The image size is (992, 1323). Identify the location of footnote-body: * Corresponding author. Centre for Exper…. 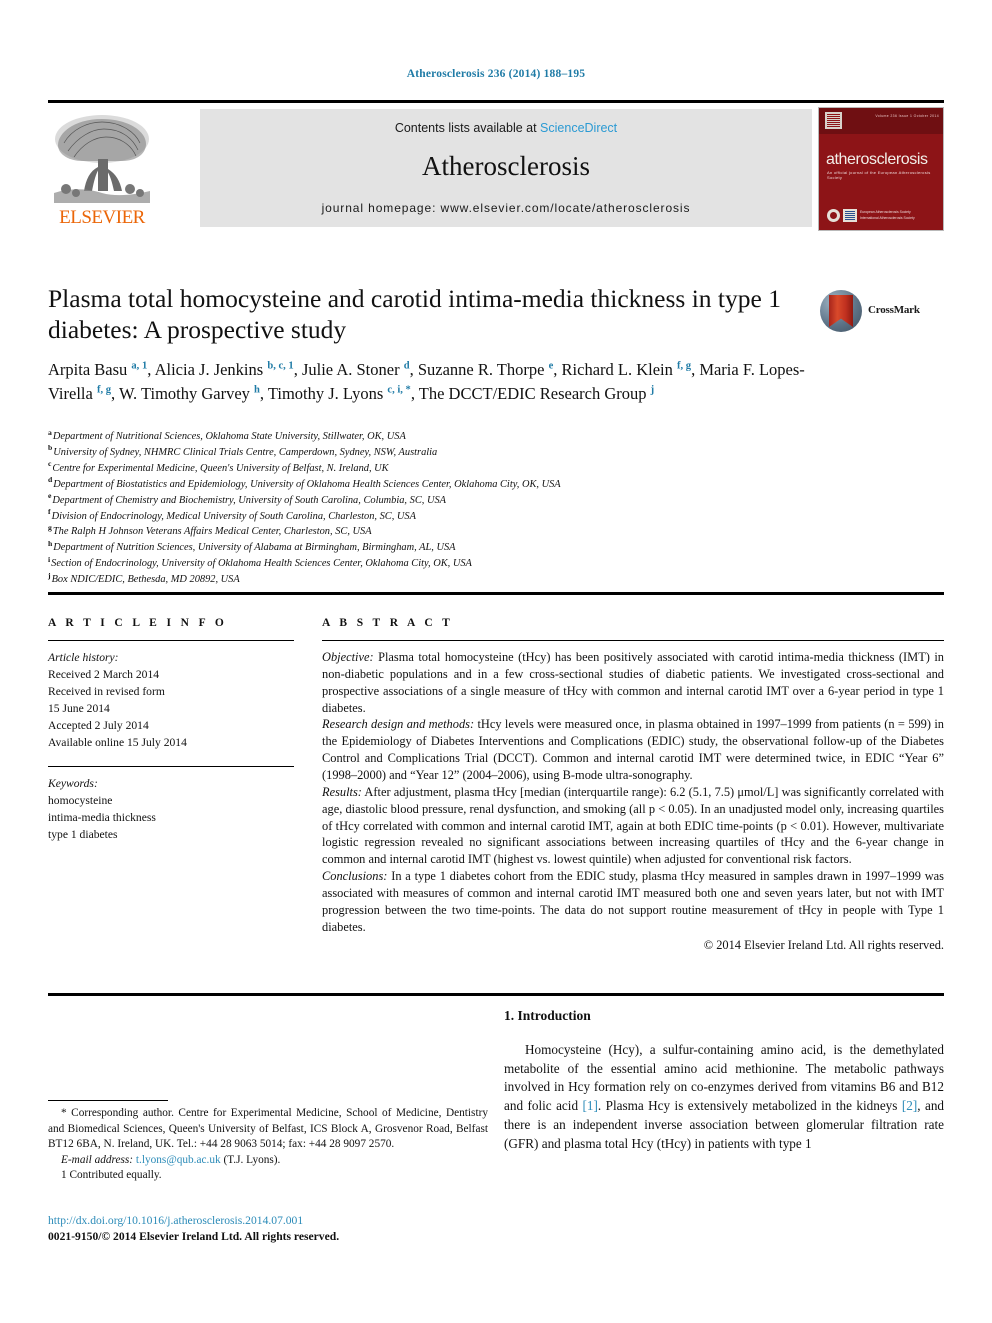
(268, 1145).